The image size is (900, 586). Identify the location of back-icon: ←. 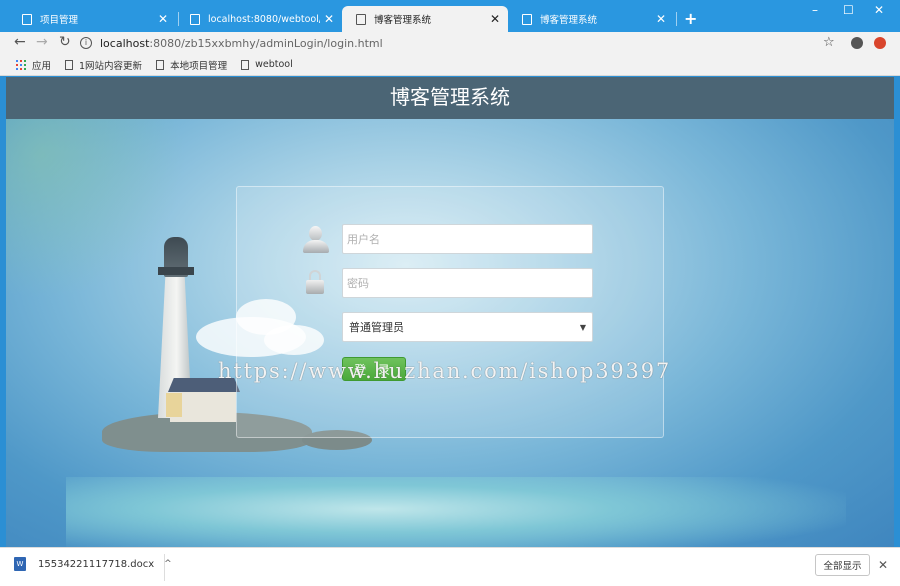
(20, 42).